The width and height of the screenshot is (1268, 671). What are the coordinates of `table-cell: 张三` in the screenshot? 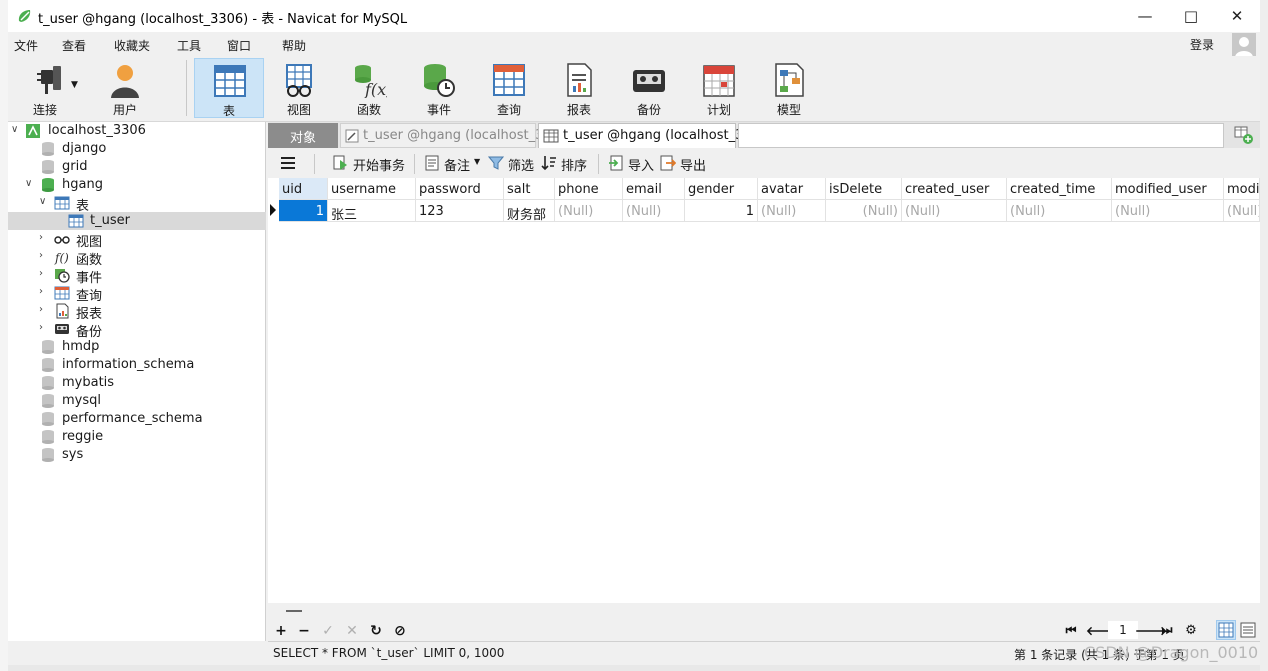 It's located at (372, 211).